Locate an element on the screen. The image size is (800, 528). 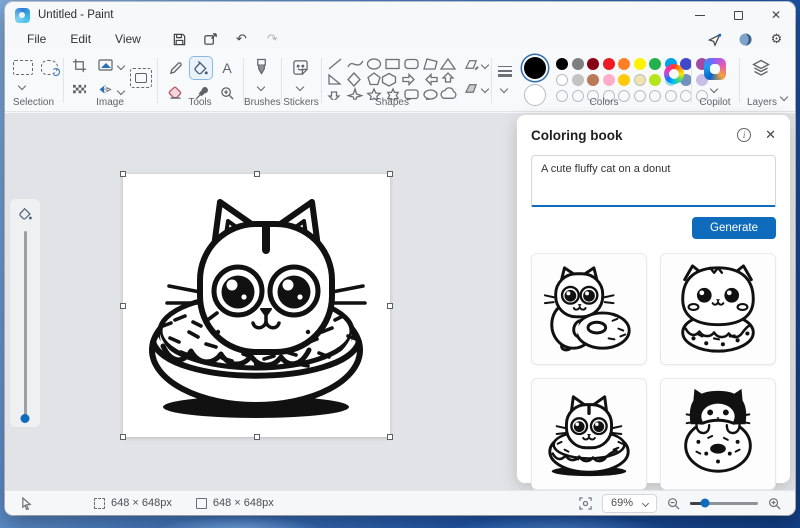
brushes-icon is located at coordinates (261, 69).